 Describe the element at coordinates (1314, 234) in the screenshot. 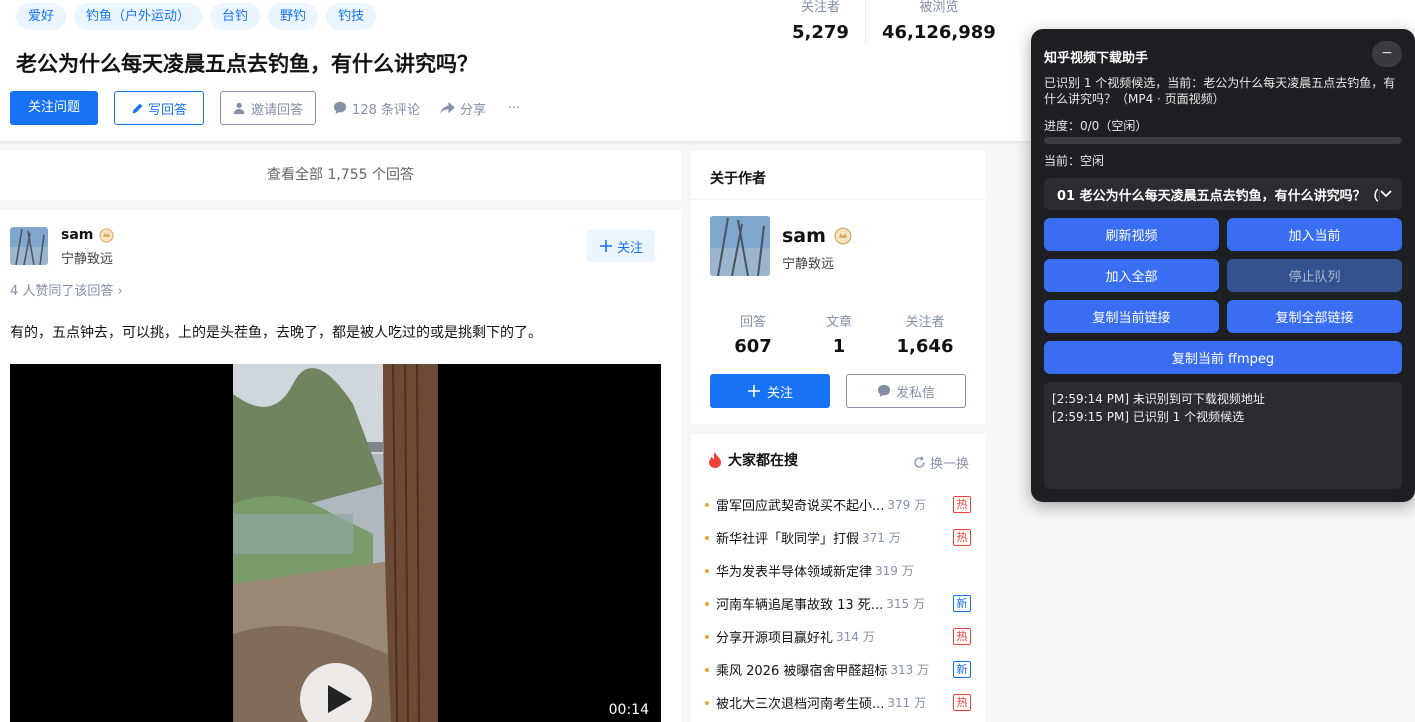

I see `add-current-button: 加入当前` at that location.